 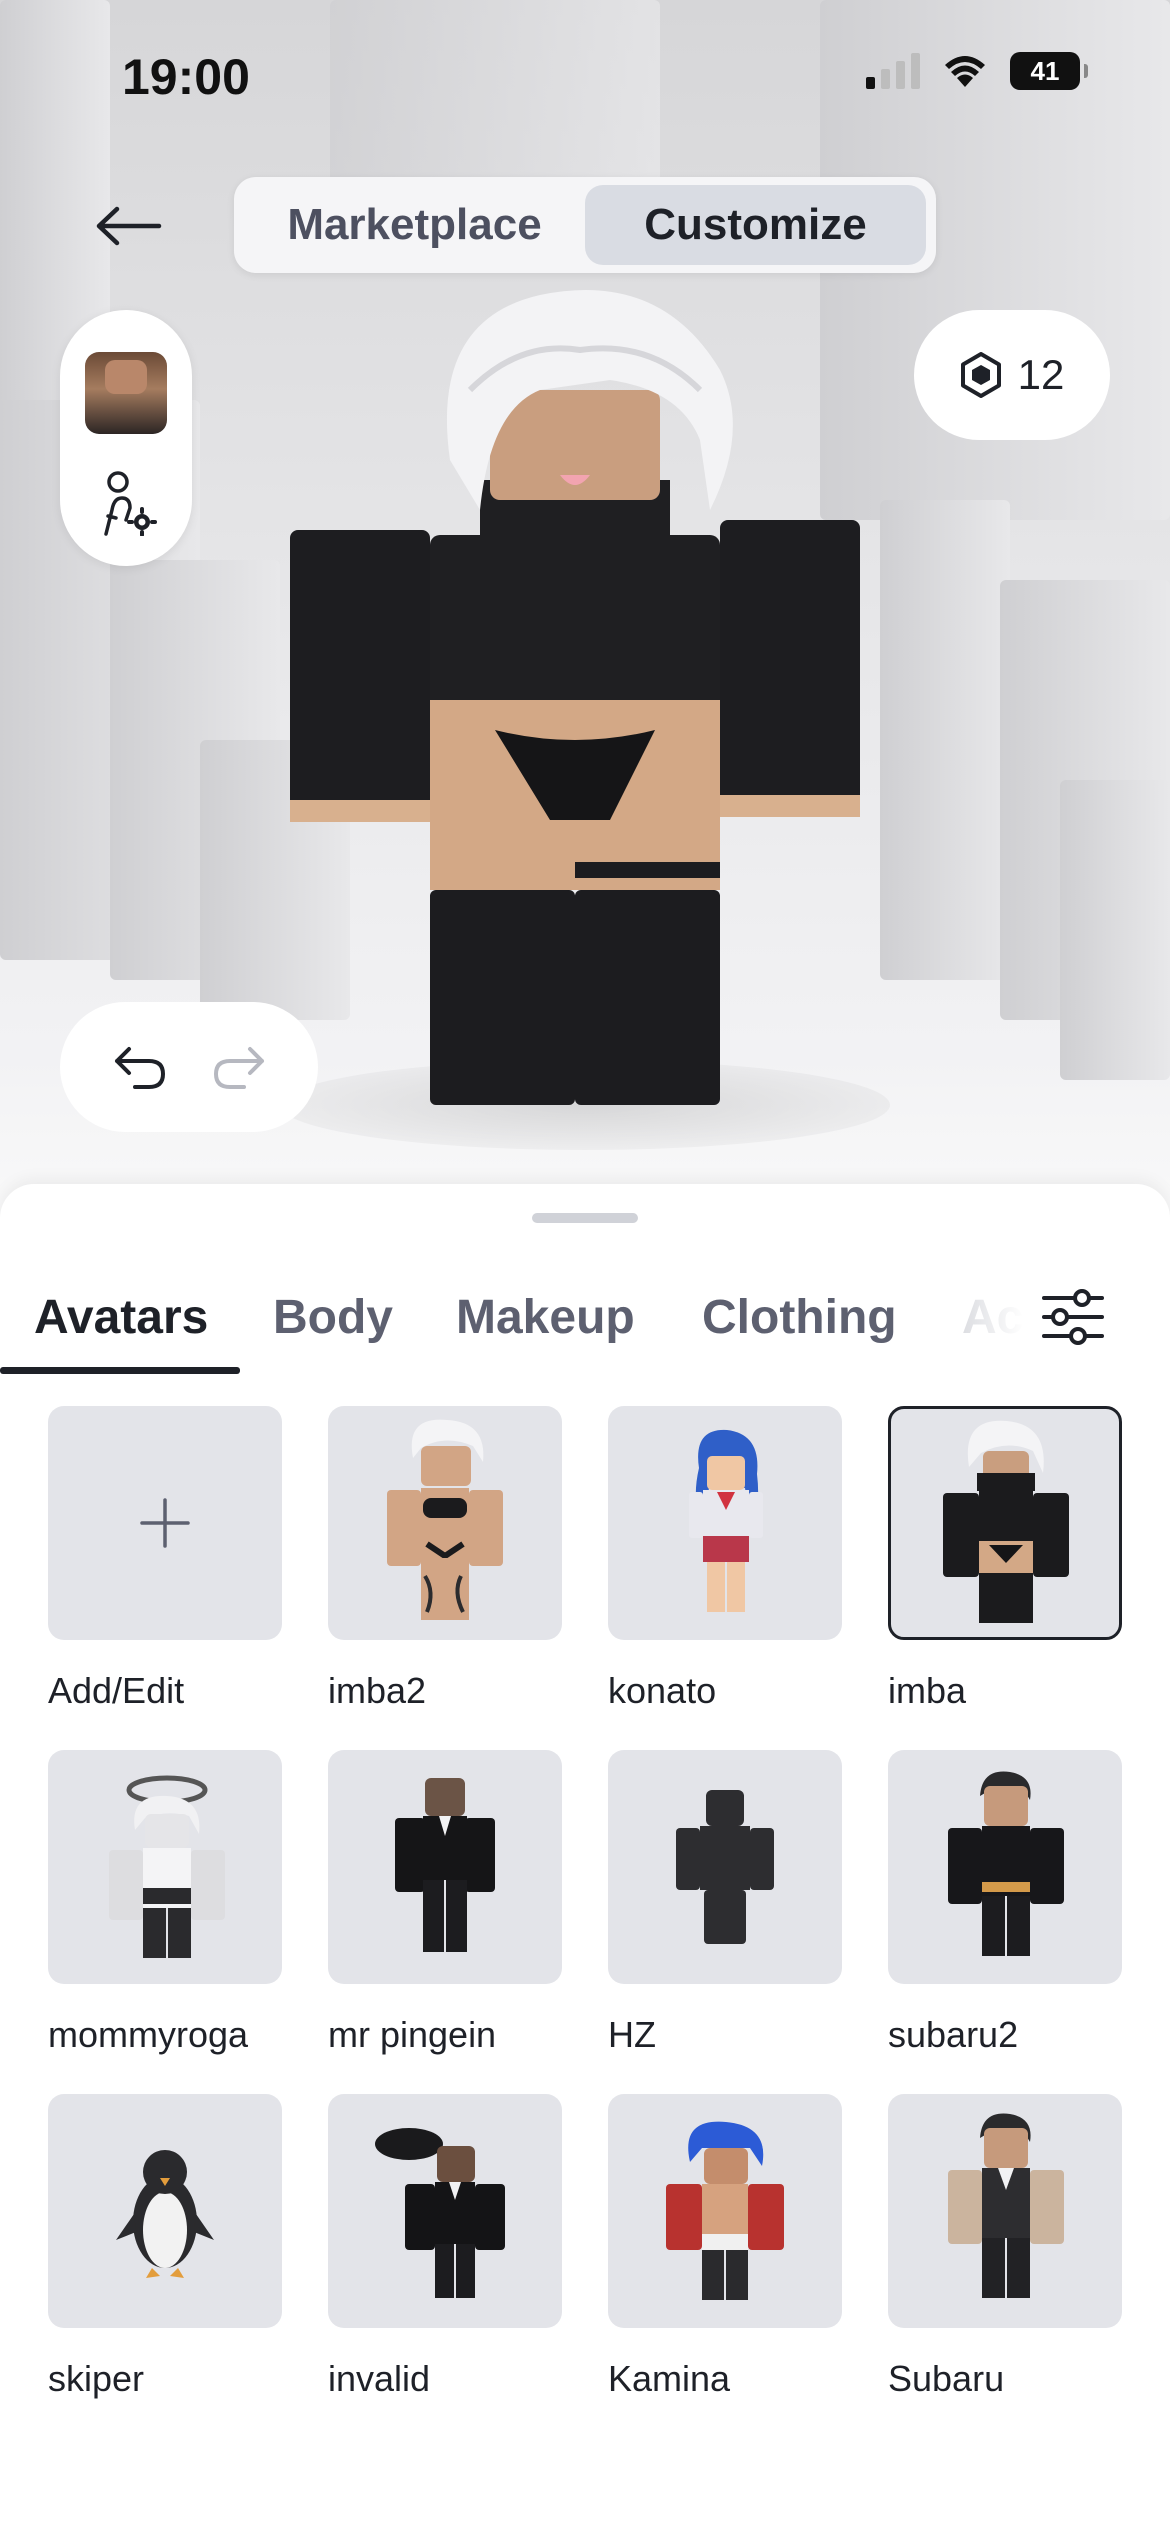 I want to click on plus-icon, so click(x=165, y=1523).